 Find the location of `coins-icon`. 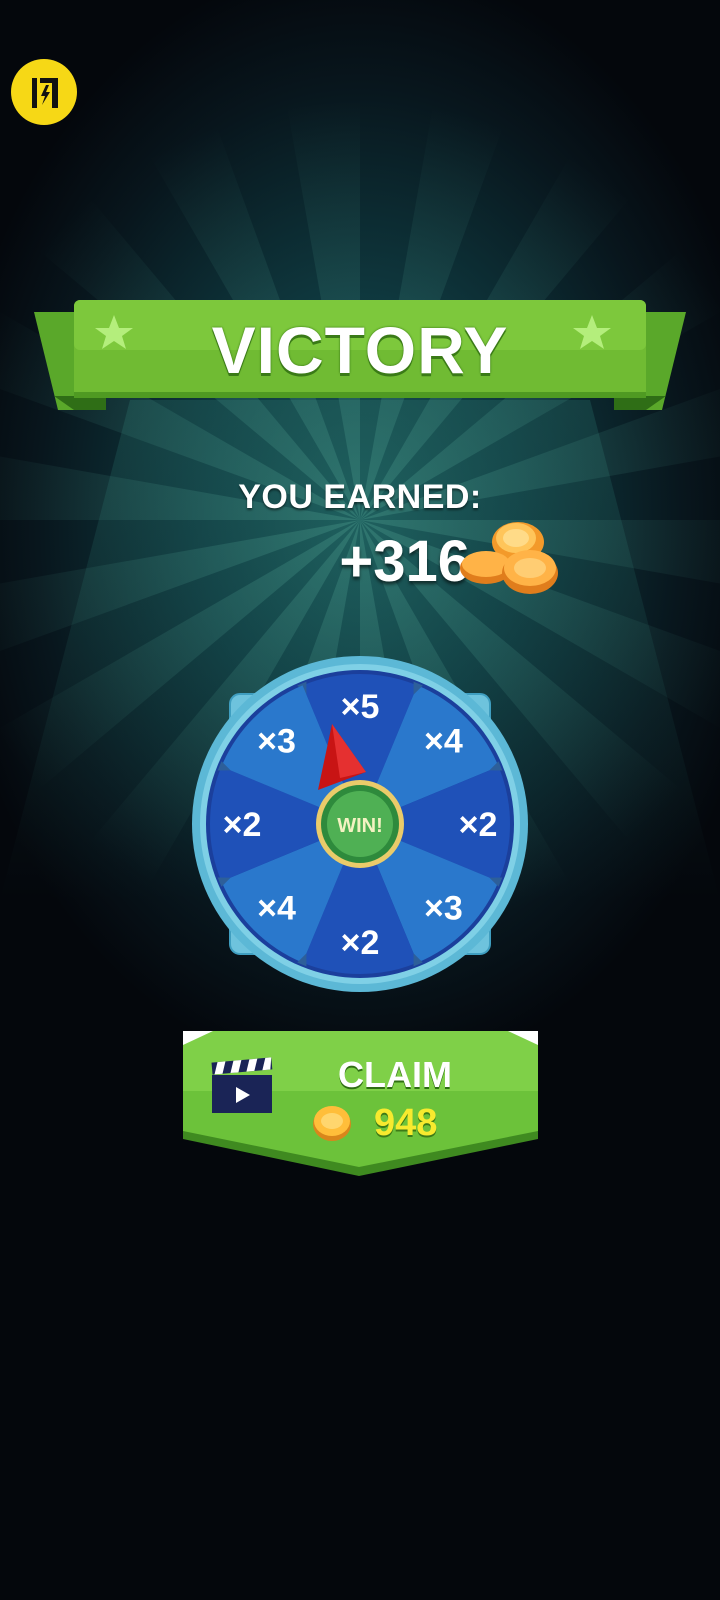

coins-icon is located at coordinates (509, 558).